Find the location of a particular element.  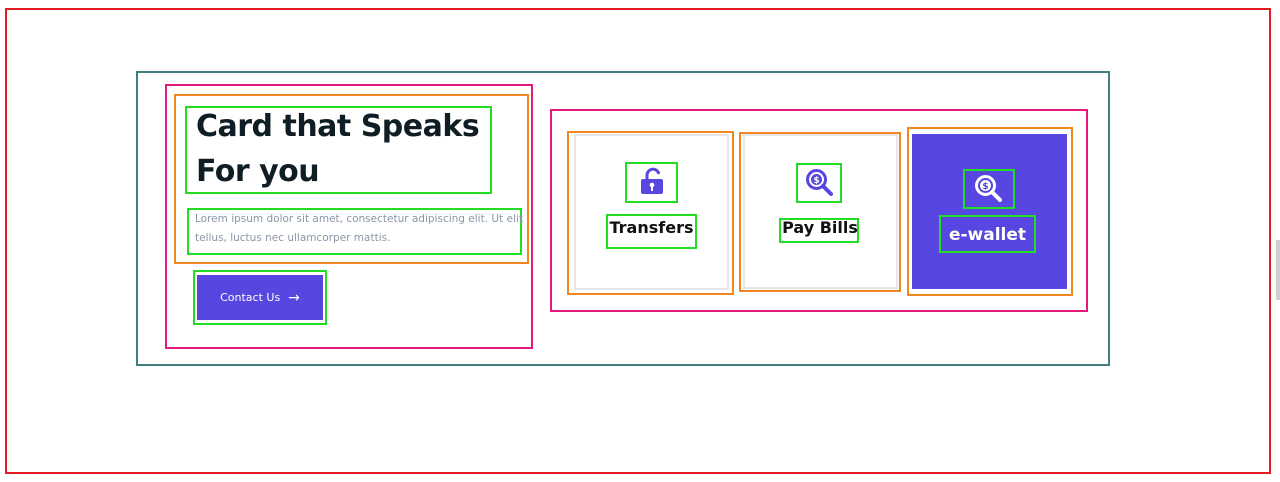

contact-us-button: Contact Us → is located at coordinates (260, 297).